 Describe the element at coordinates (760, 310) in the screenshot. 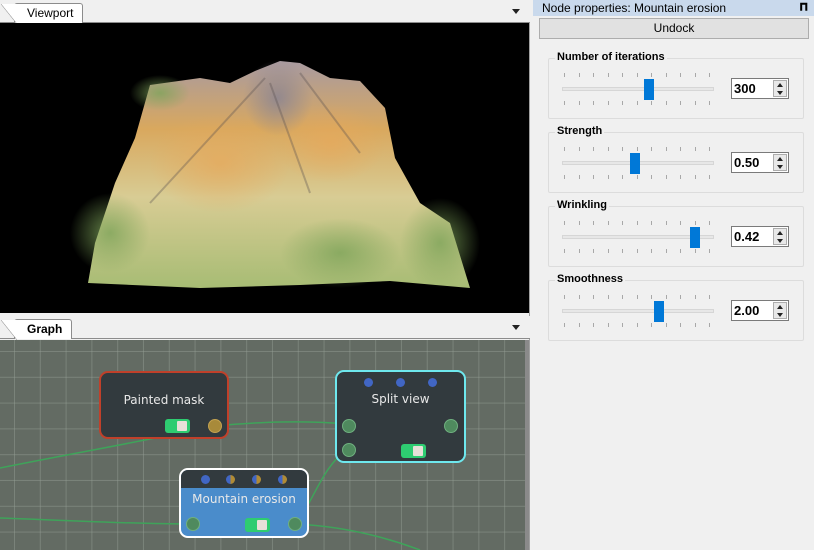

I see `param-spinbox: 2.00` at that location.